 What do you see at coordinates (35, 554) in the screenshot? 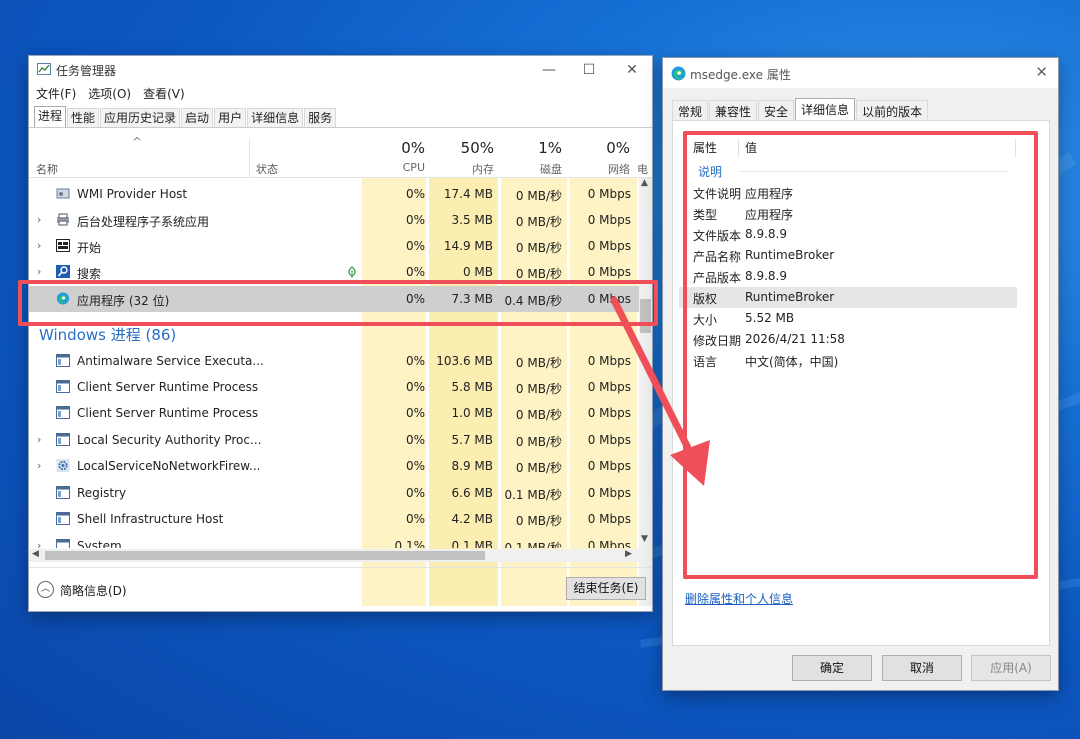
I see `scroll-left-icon: ◀` at bounding box center [35, 554].